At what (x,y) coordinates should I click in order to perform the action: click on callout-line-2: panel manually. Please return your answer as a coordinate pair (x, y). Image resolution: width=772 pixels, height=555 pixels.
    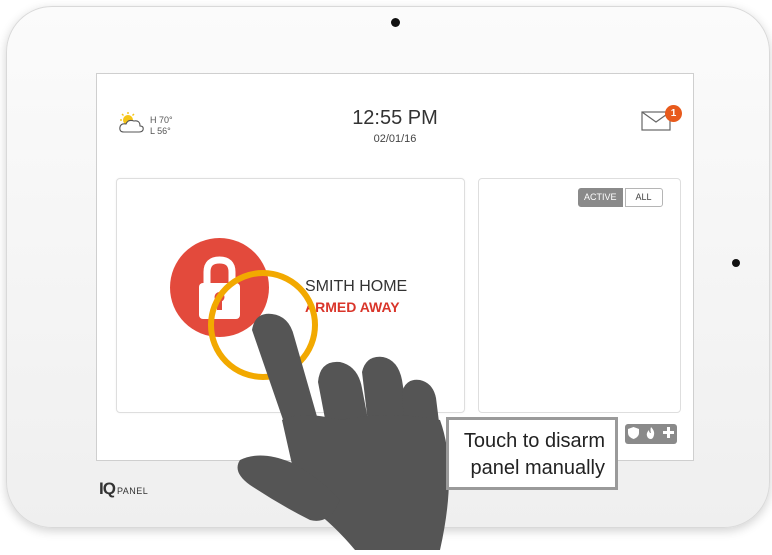
    Looking at the image, I should click on (537, 468).